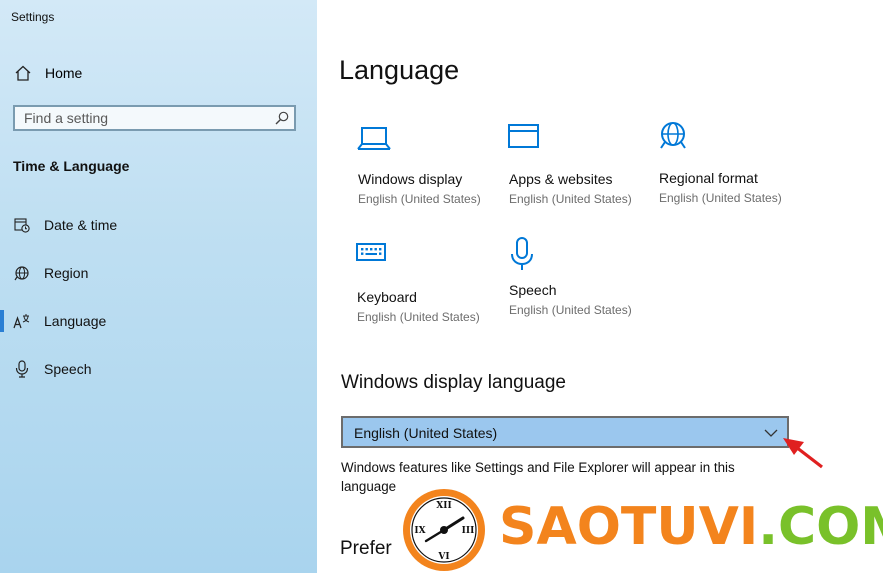  What do you see at coordinates (2, 321) in the screenshot?
I see `active-indicator` at bounding box center [2, 321].